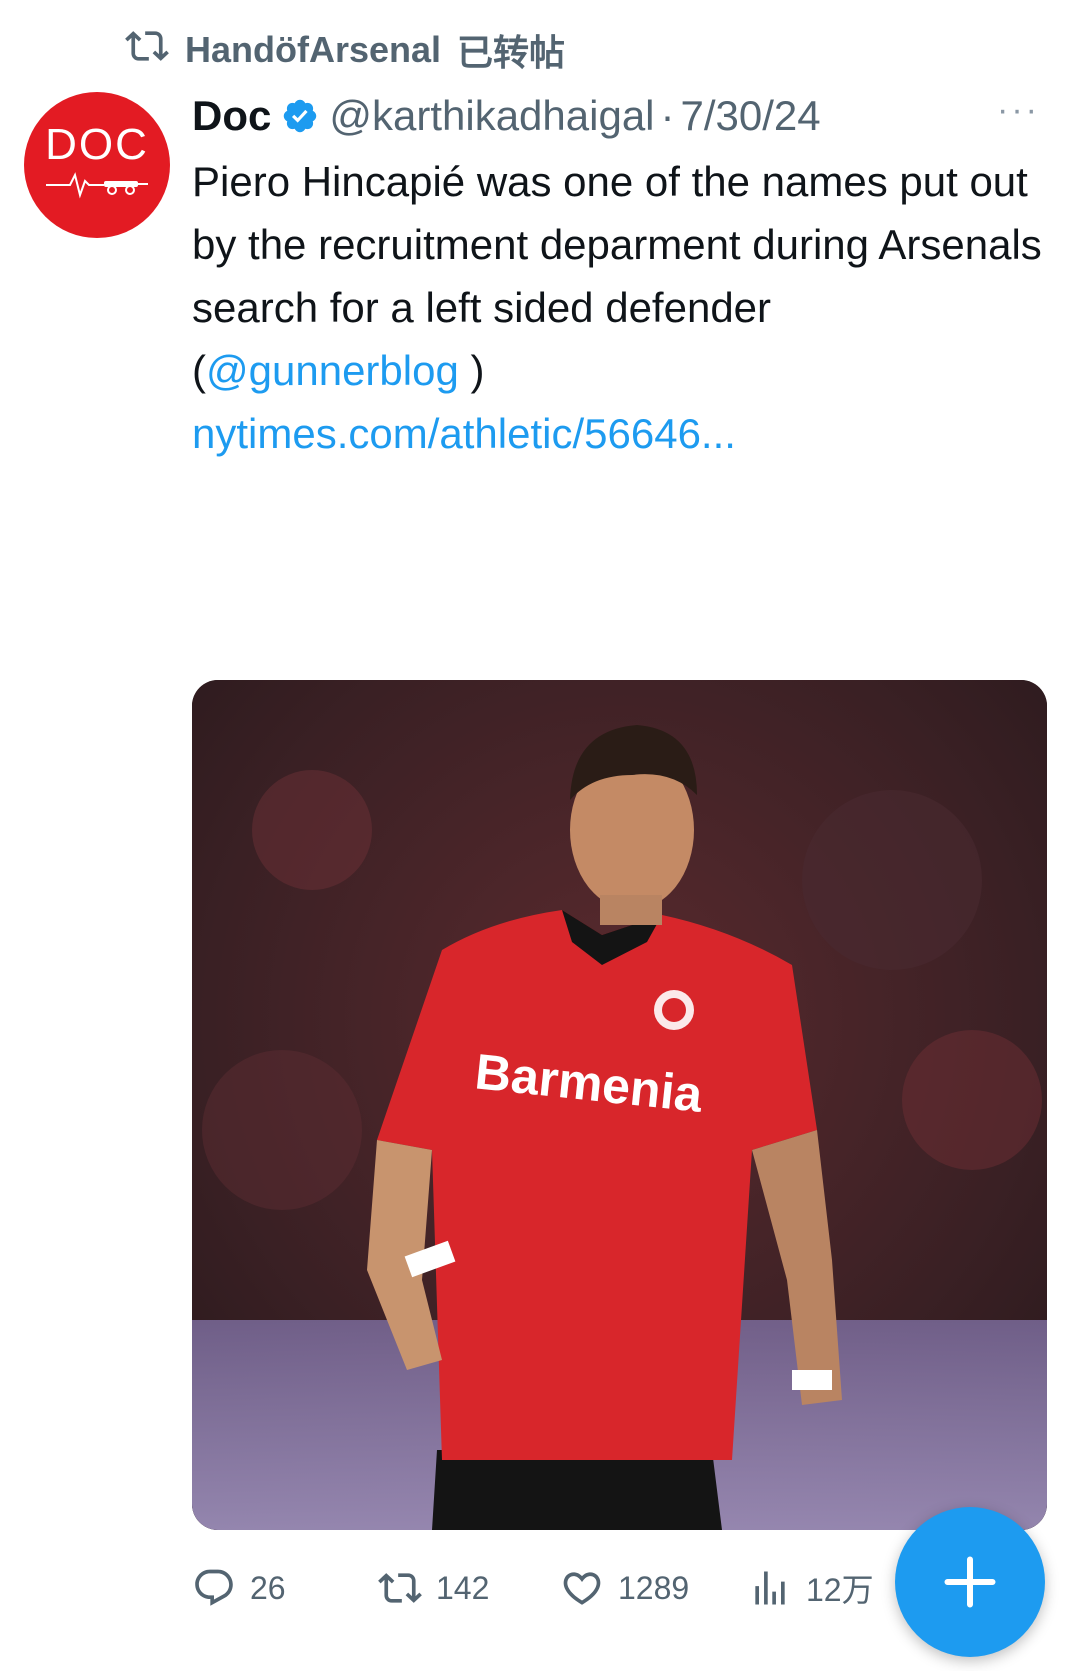 The width and height of the screenshot is (1080, 1671). What do you see at coordinates (463, 1587) in the screenshot?
I see `repost-count: 142` at bounding box center [463, 1587].